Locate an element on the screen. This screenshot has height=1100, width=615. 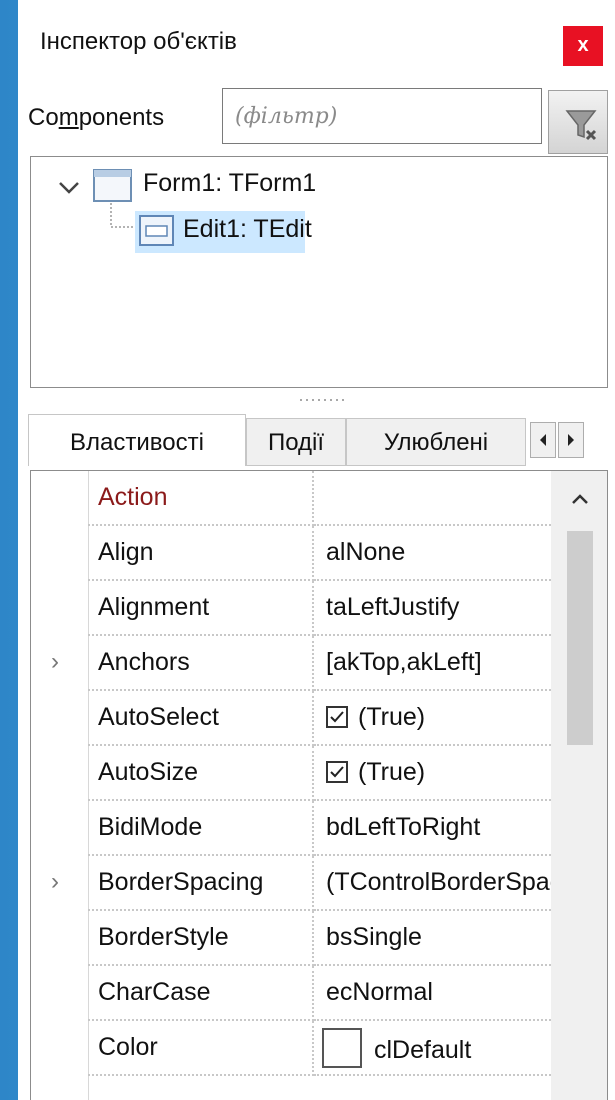
clear-filter-button is located at coordinates (578, 122).